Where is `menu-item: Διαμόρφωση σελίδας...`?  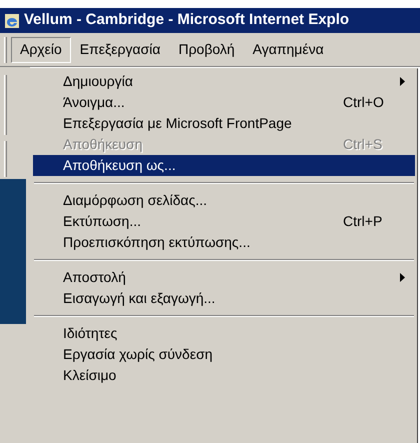 menu-item: Διαμόρφωση σελίδας... is located at coordinates (224, 200).